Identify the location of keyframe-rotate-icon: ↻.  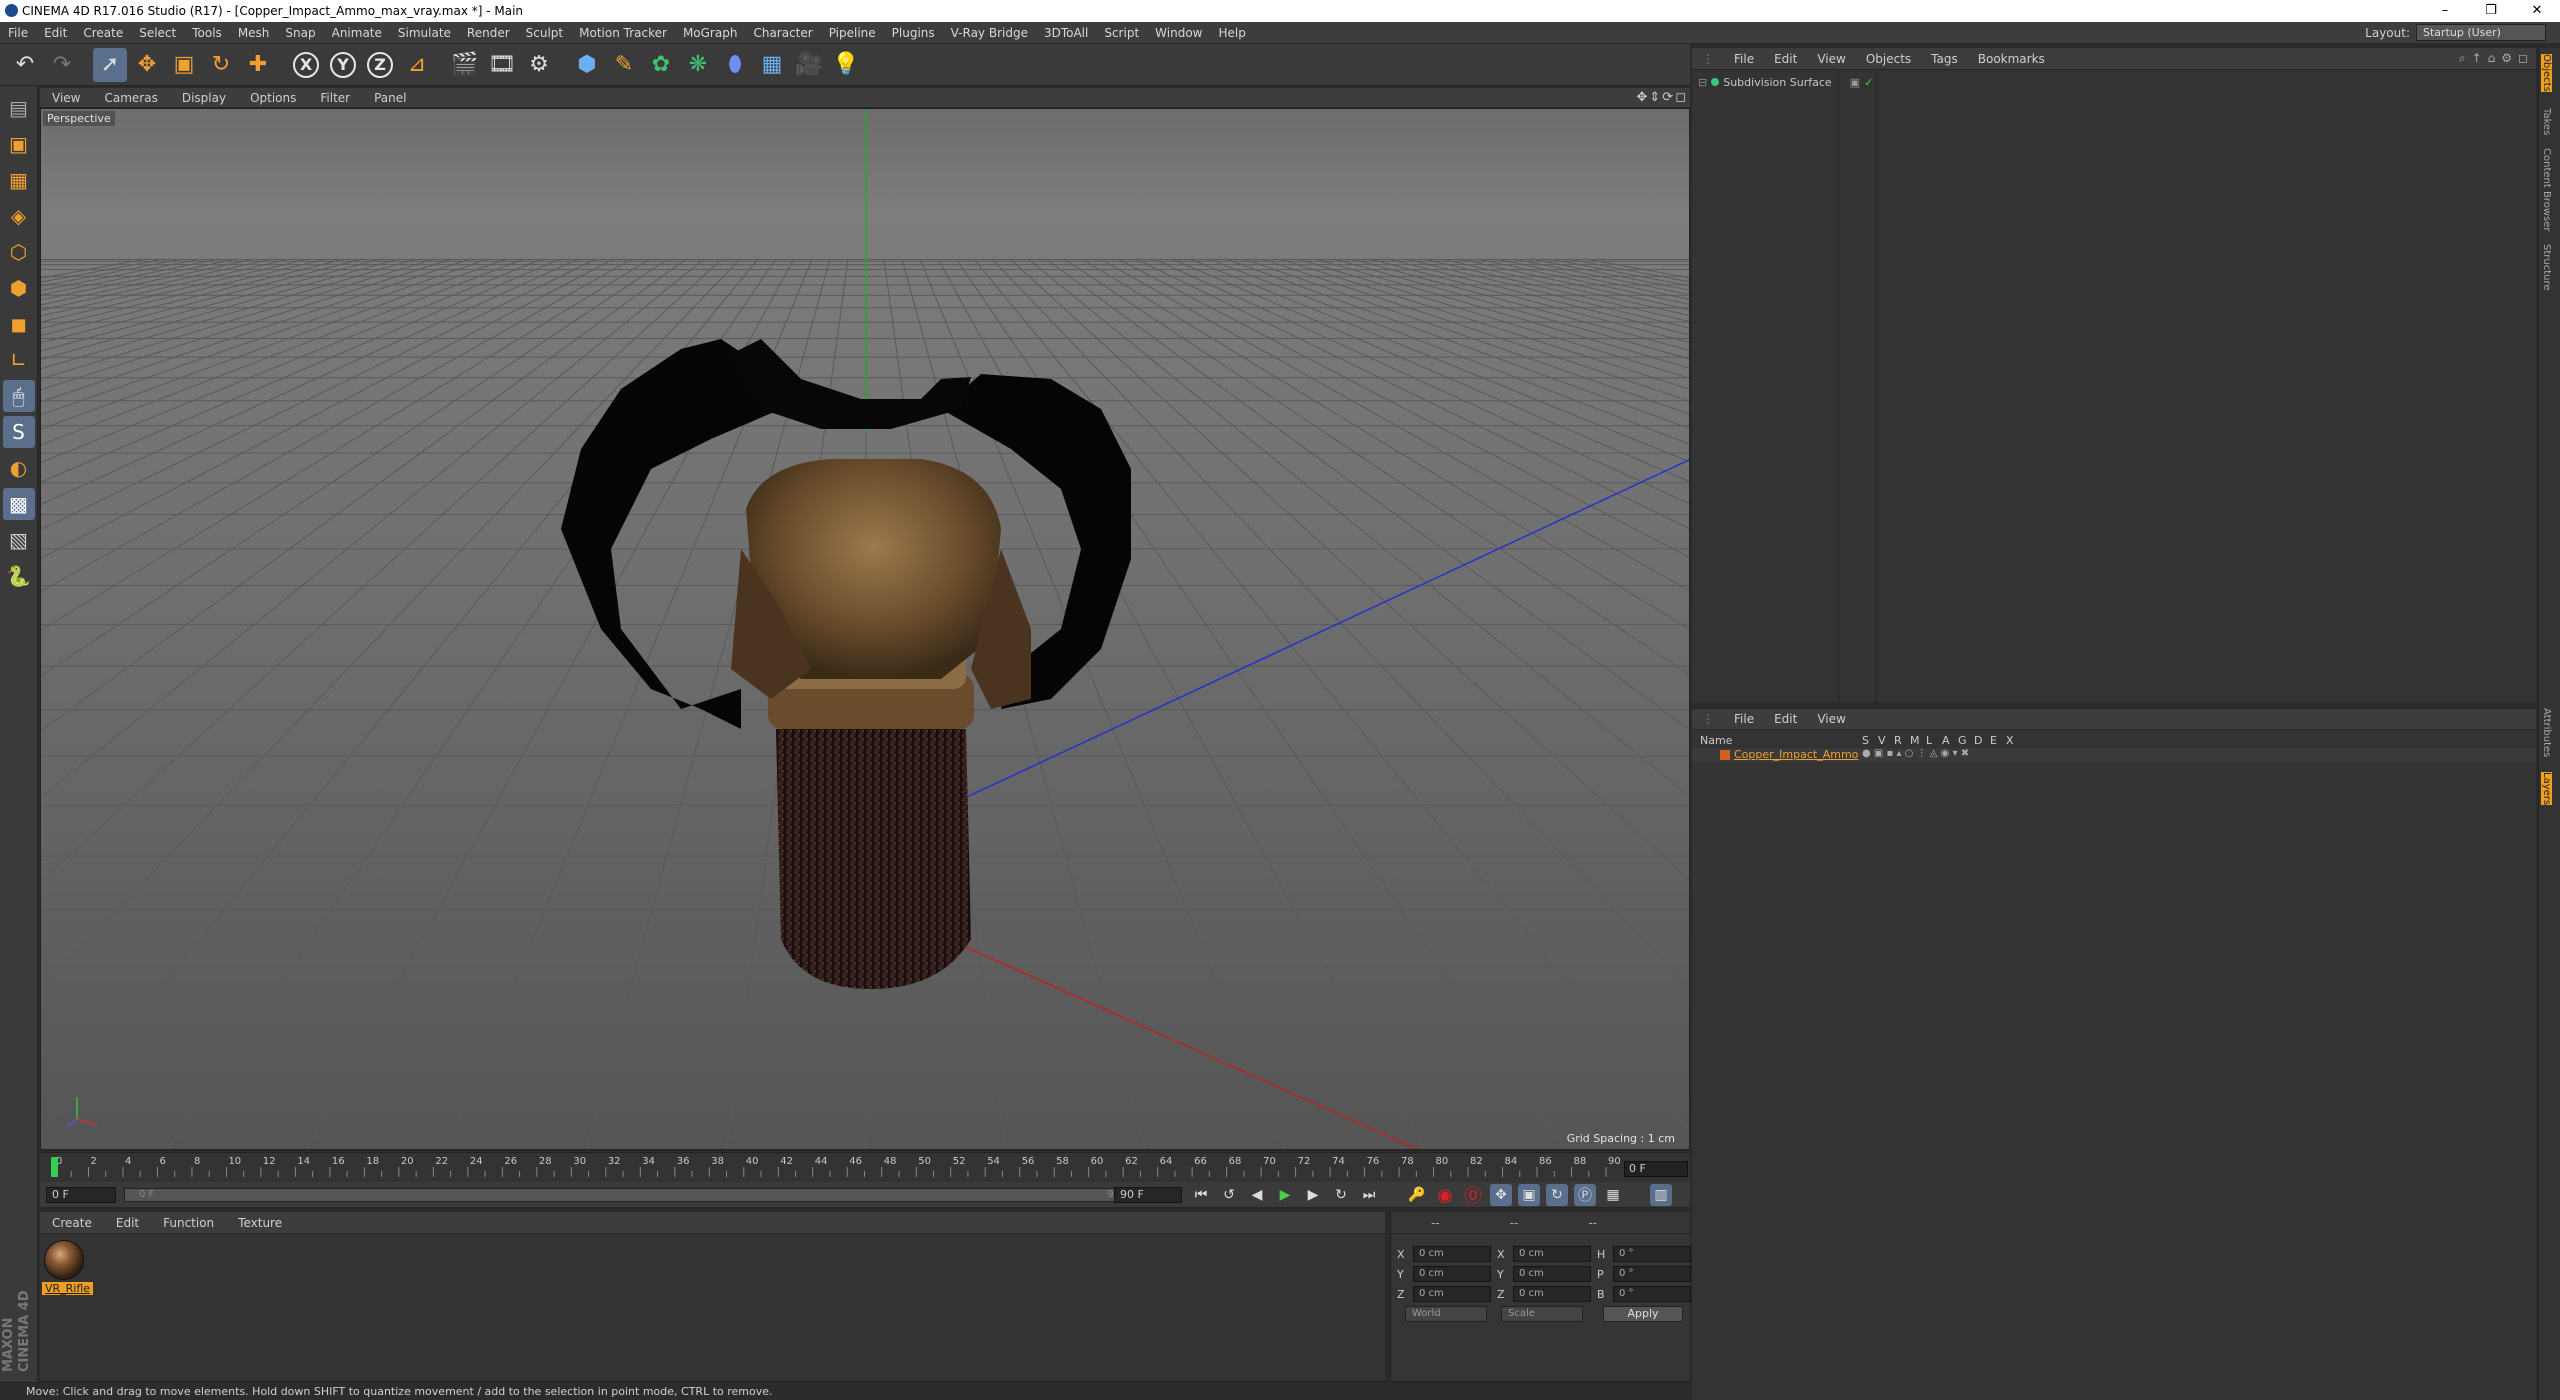
(1557, 1195).